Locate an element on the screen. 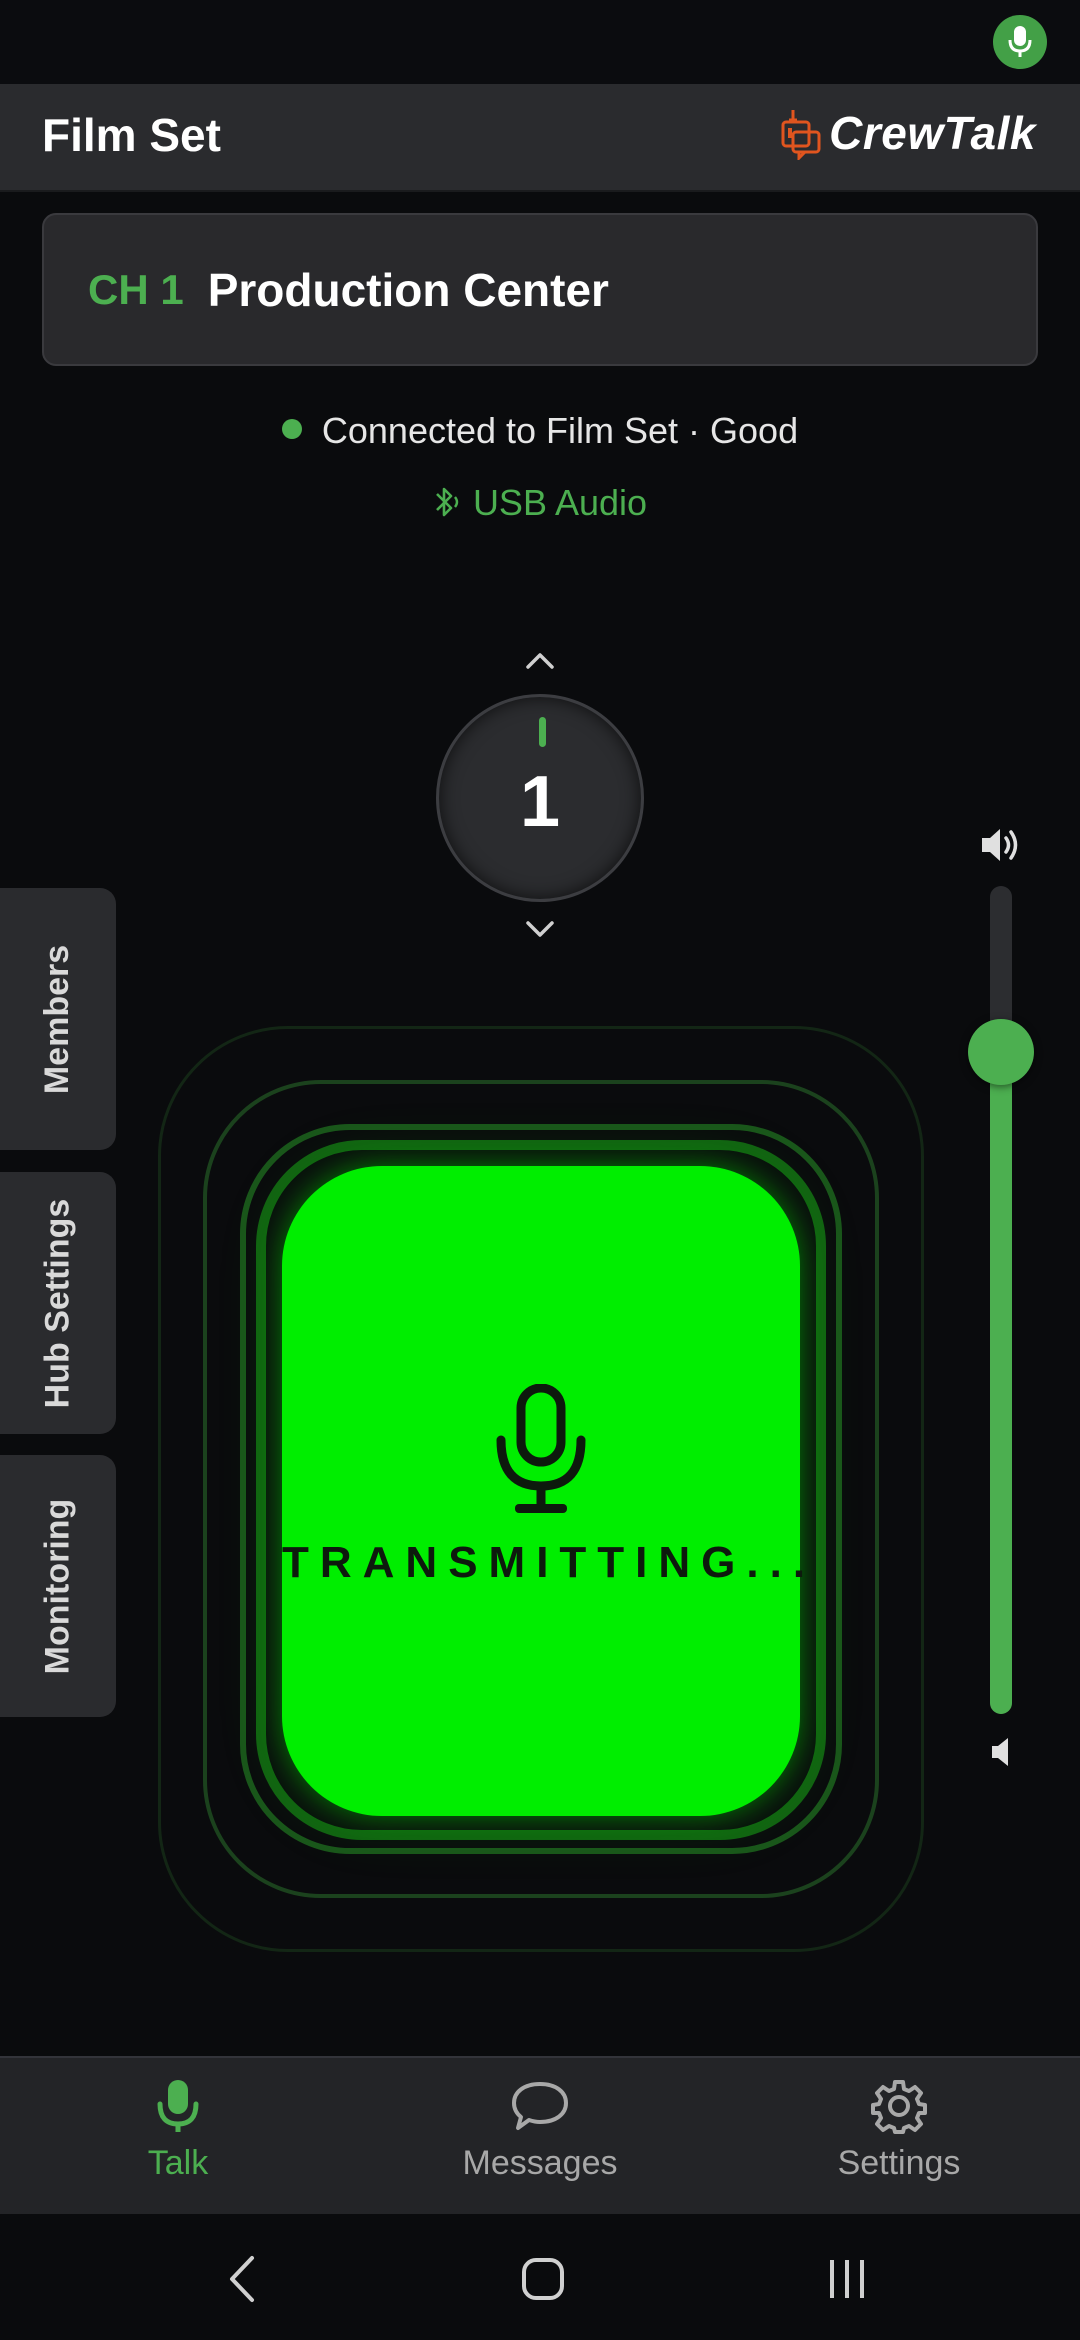 Image resolution: width=1080 pixels, height=2340 pixels. app-header: Film Set CrewTalk is located at coordinates (540, 138).